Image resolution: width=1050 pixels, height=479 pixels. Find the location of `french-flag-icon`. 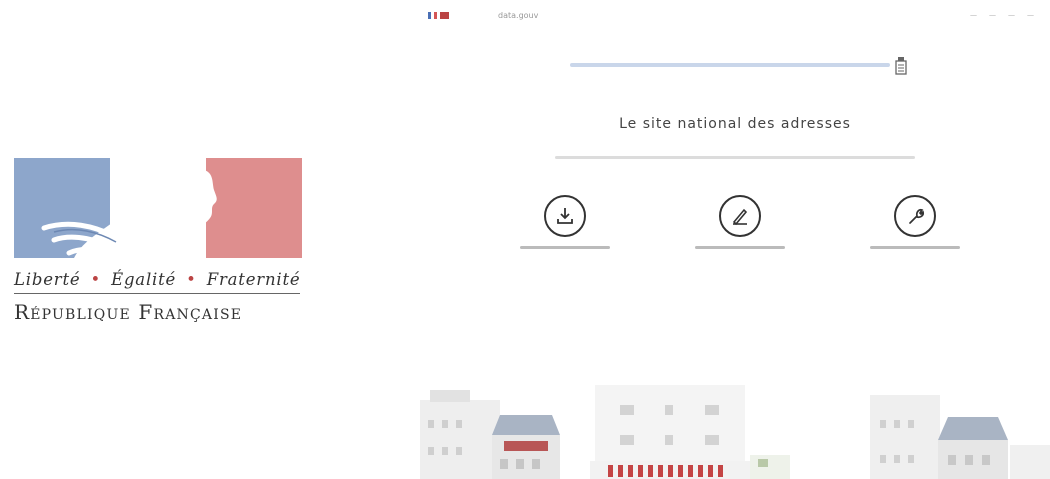

french-flag-icon is located at coordinates (432, 15).